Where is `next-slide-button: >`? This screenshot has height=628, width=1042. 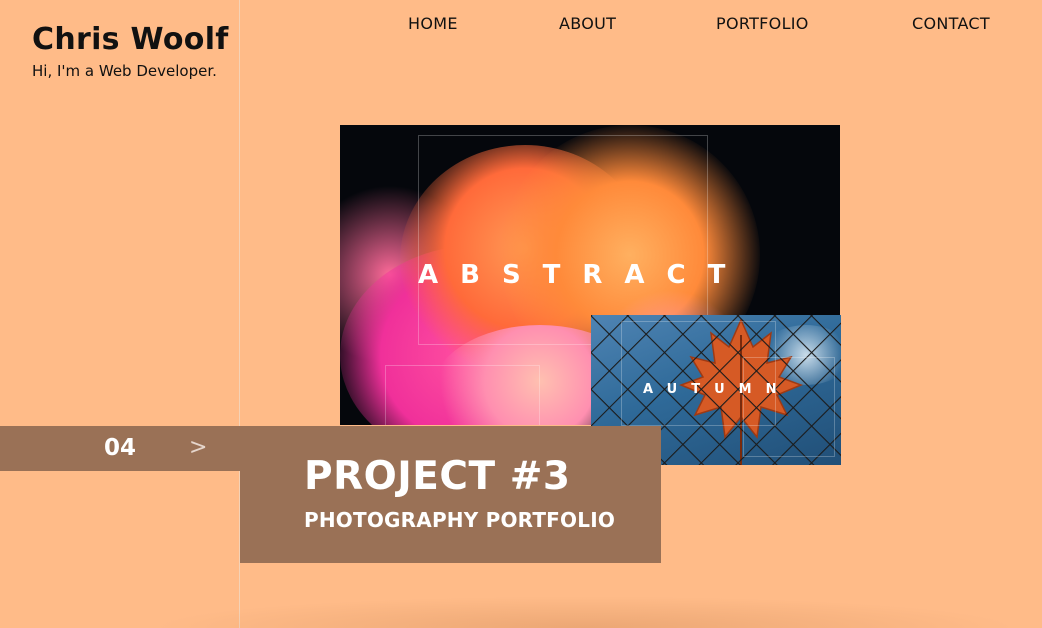
next-slide-button: > is located at coordinates (198, 447).